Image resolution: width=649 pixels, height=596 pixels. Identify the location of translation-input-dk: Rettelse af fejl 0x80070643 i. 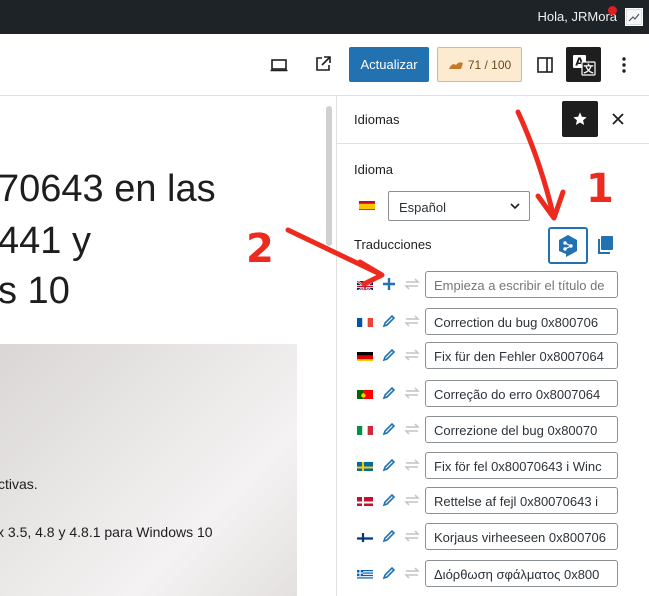
(521, 500).